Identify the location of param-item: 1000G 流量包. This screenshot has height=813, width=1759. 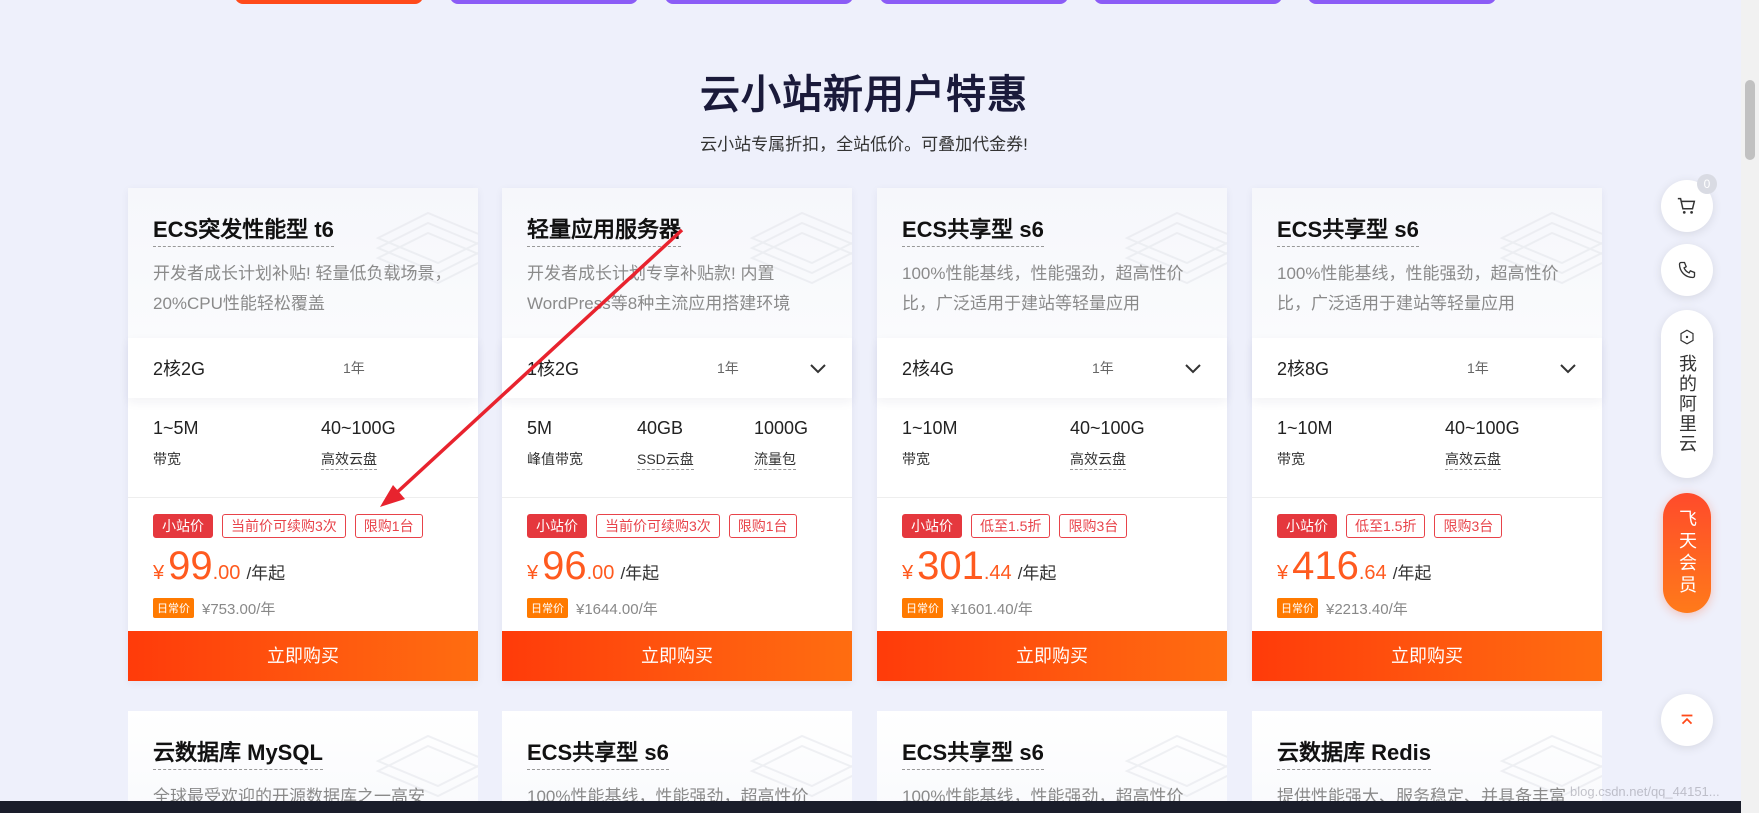
(781, 457).